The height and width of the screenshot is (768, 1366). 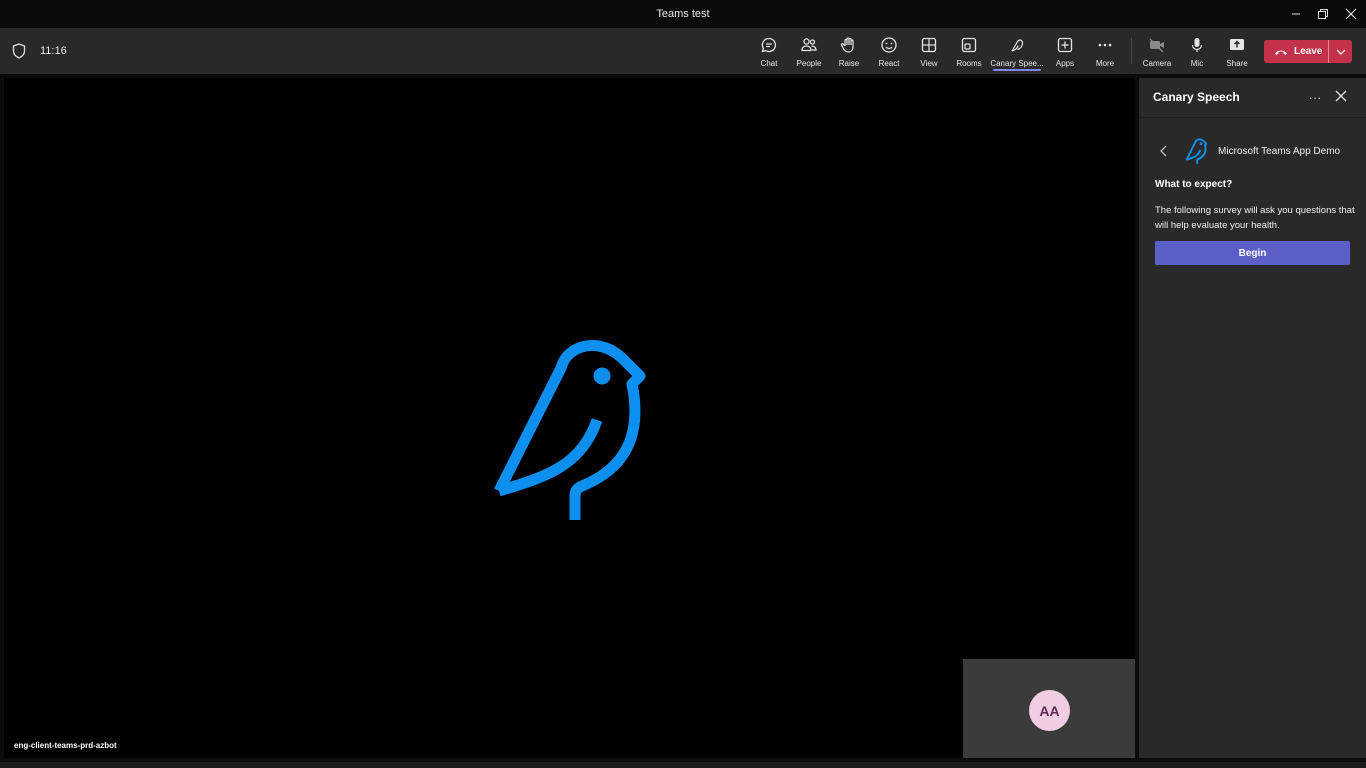 I want to click on camera-off-icon, so click(x=1156, y=45).